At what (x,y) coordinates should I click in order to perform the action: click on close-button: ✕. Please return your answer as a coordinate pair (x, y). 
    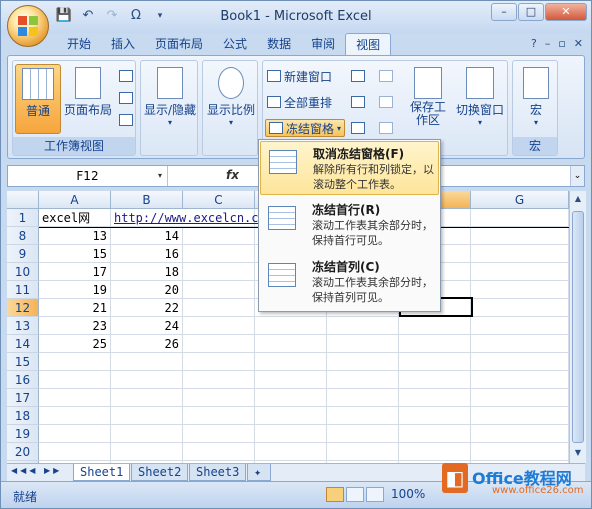
    Looking at the image, I should click on (566, 12).